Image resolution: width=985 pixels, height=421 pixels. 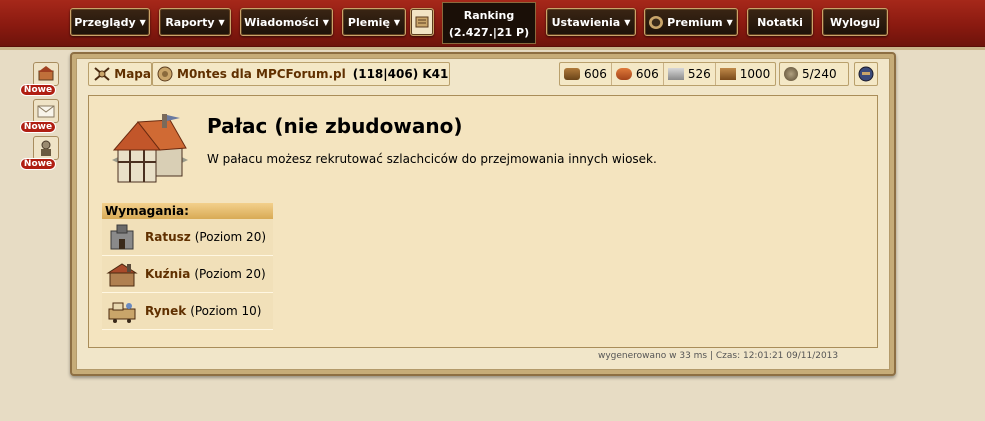 I want to click on account-manager-button, so click(x=866, y=74).